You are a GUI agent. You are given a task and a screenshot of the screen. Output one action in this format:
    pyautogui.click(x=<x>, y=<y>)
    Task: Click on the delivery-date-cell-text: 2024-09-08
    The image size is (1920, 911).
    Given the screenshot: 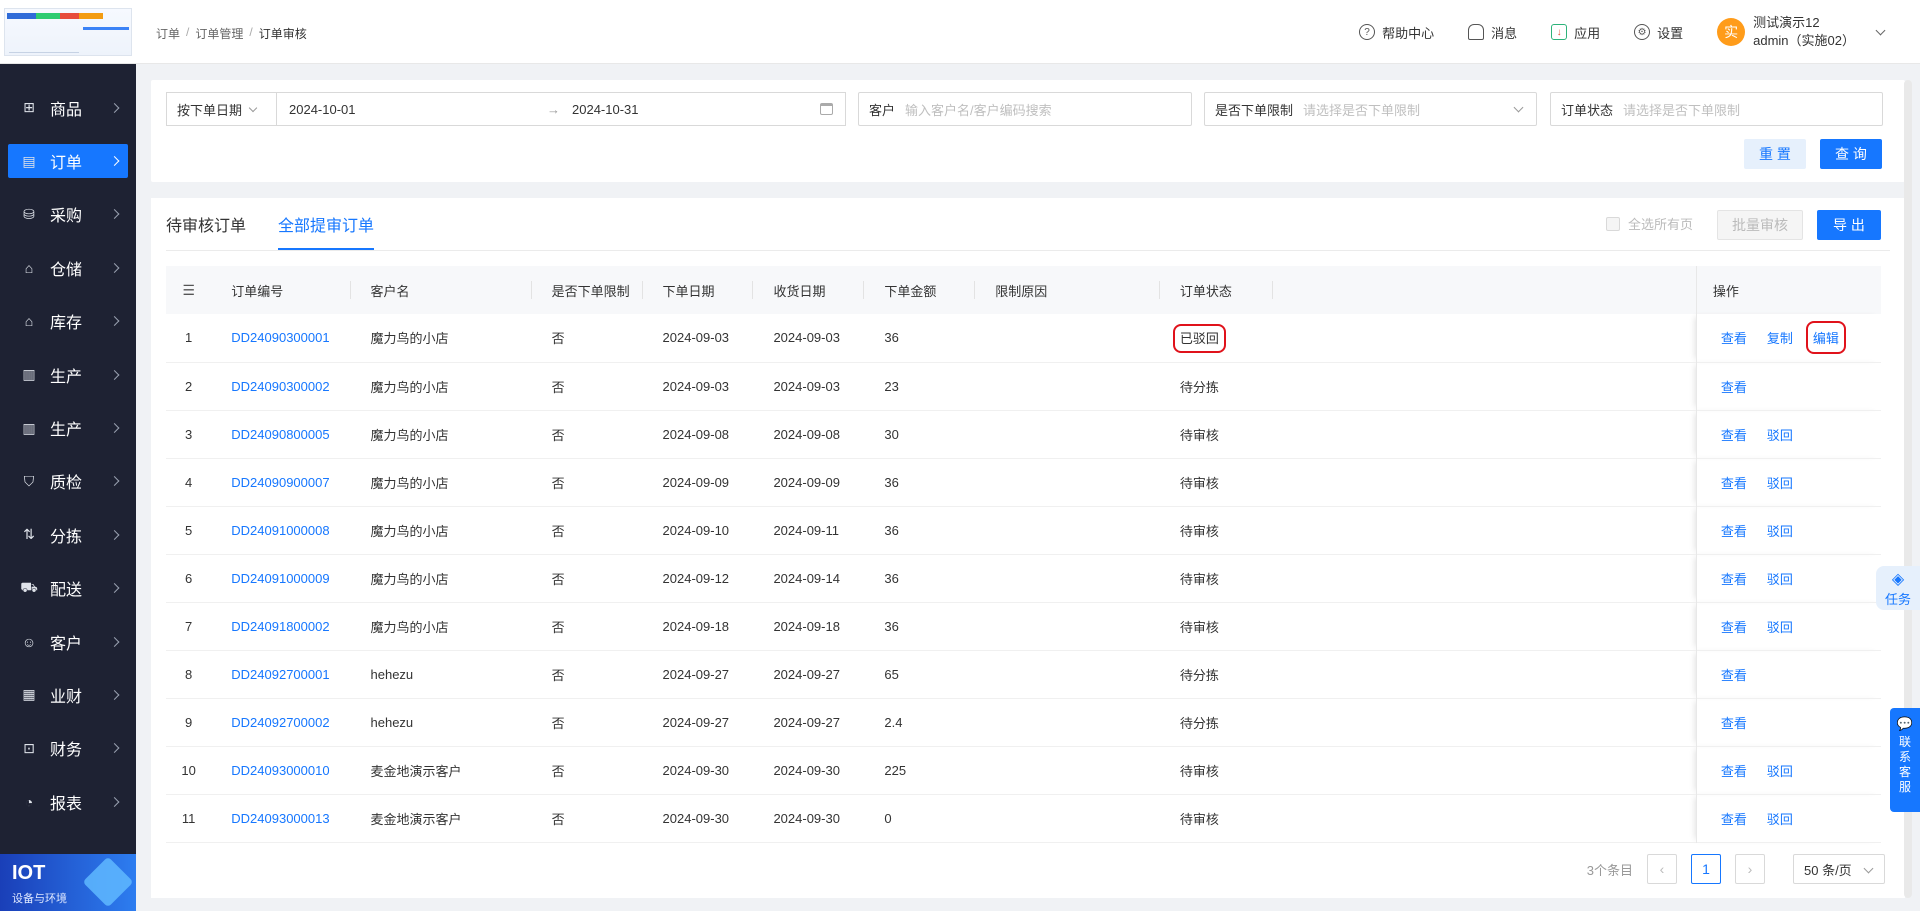 What is the action you would take?
    pyautogui.click(x=806, y=434)
    